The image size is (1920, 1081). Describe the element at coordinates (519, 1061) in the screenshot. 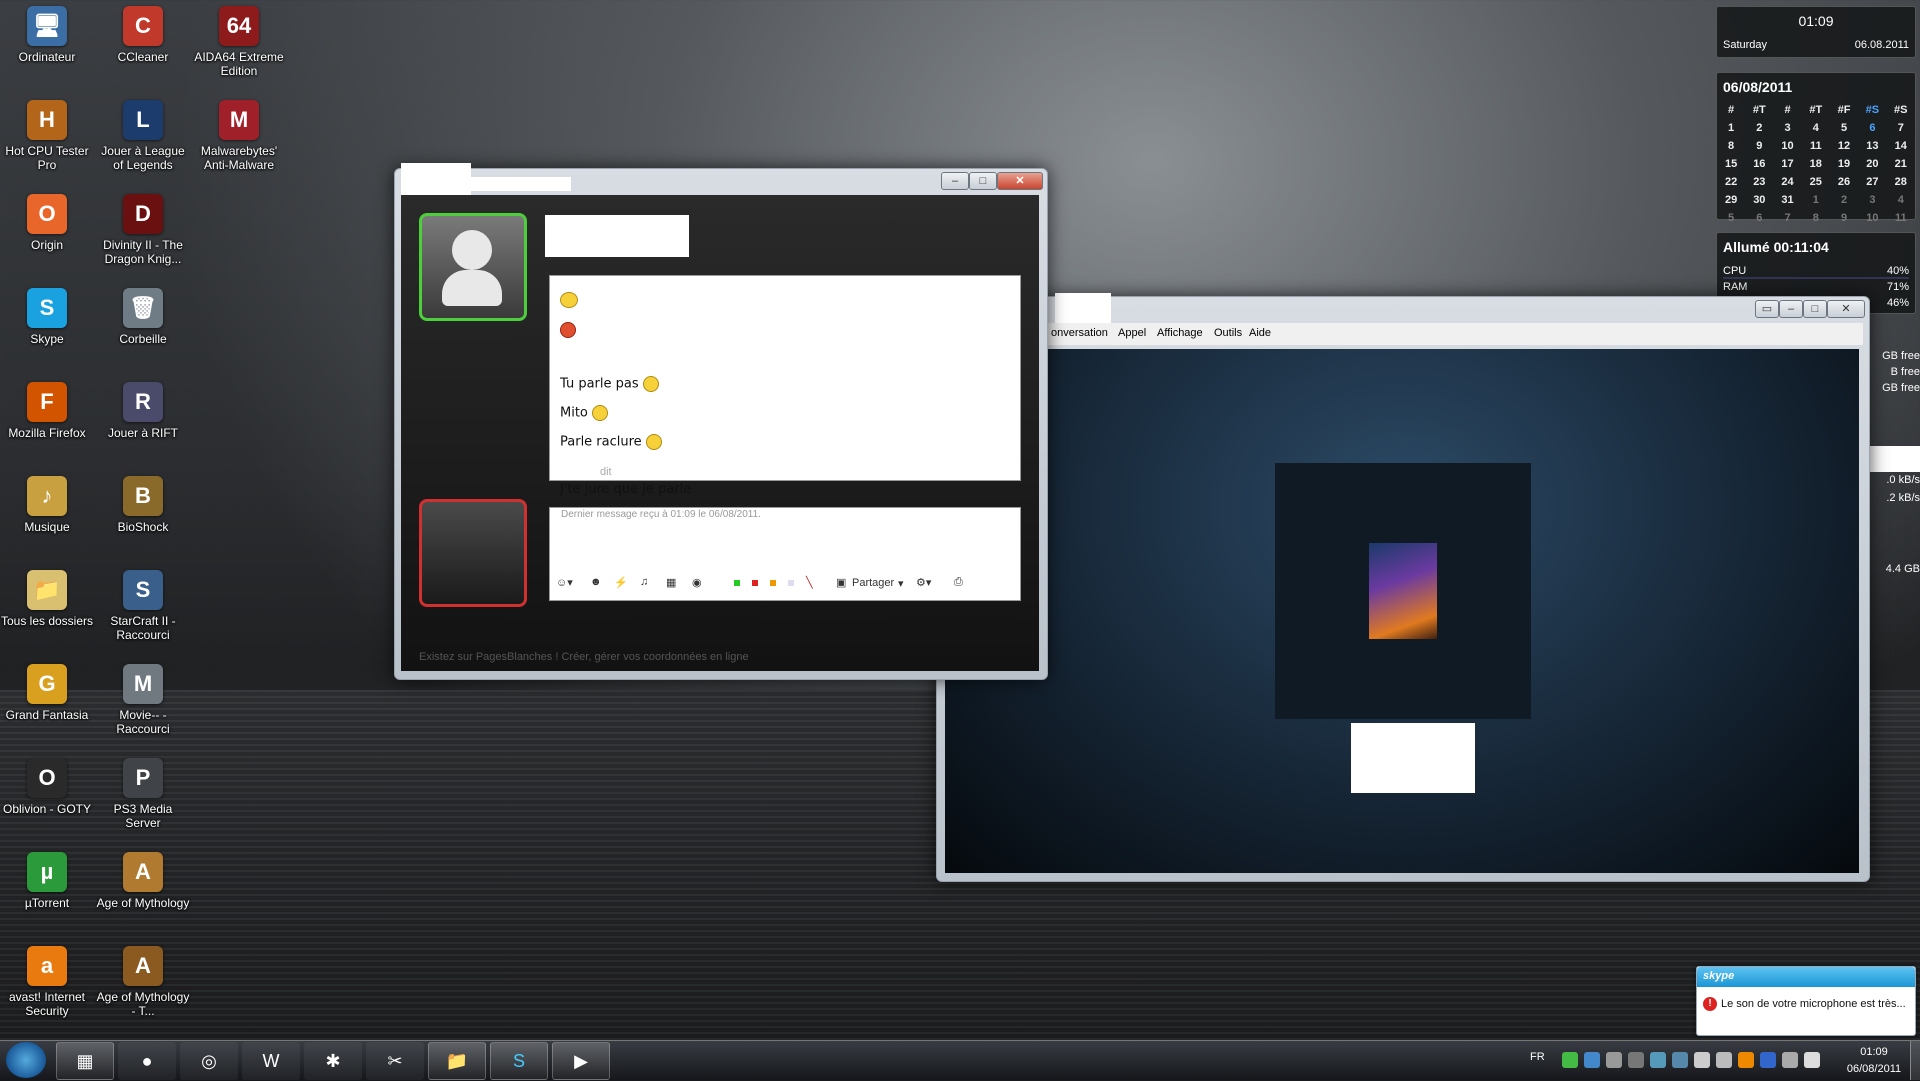

I see `taskbar-skype: S` at that location.